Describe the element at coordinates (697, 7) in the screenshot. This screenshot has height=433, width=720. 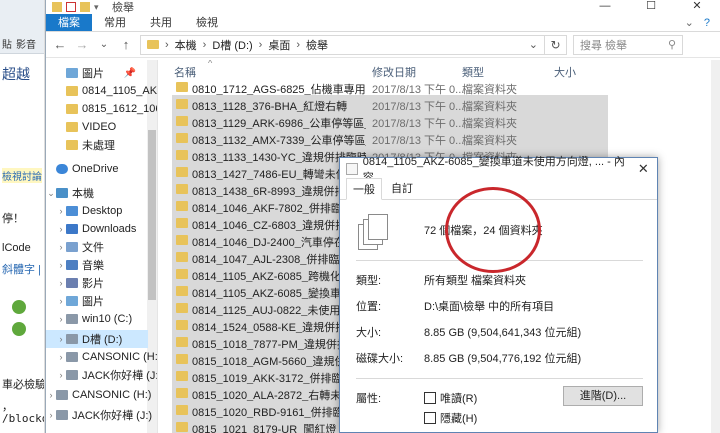
I see `close-button: ✕` at that location.